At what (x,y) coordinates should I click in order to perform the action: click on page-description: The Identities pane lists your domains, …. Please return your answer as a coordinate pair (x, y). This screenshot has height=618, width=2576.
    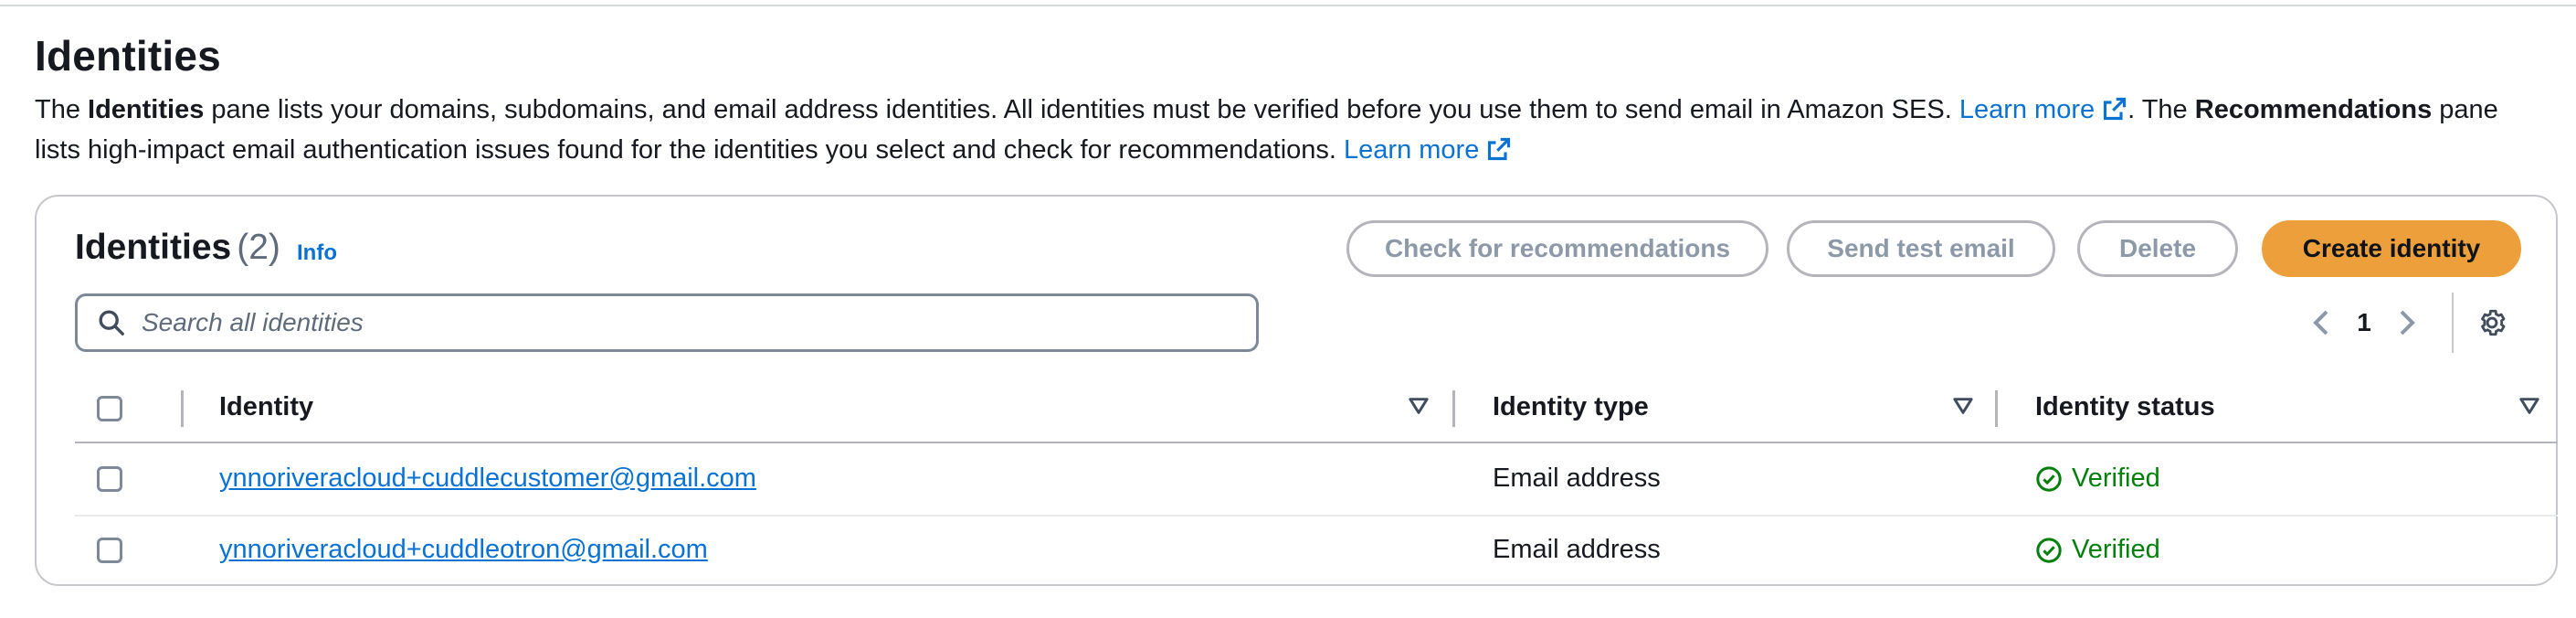
    Looking at the image, I should click on (1286, 131).